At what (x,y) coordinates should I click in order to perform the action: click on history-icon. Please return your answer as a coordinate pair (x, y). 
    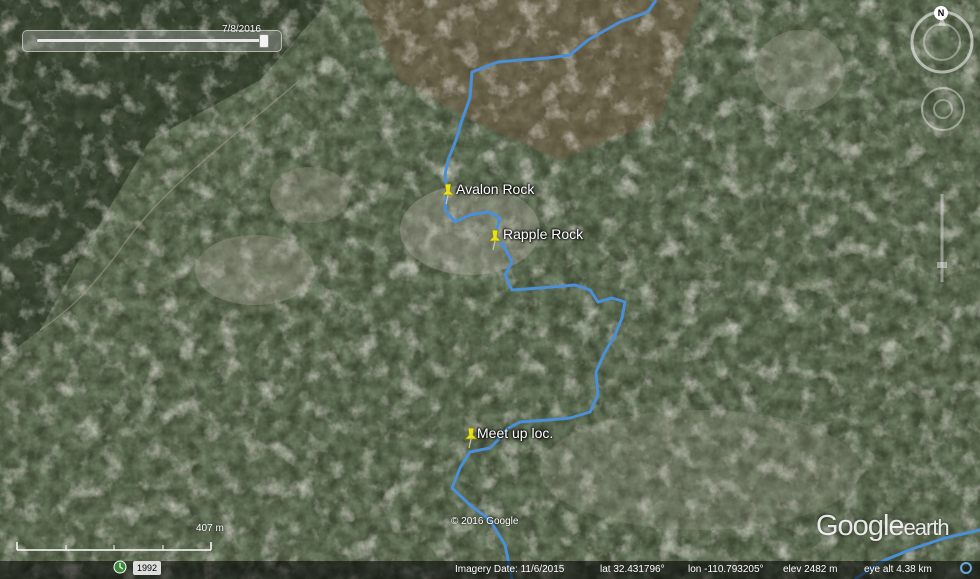
    Looking at the image, I should click on (120, 567).